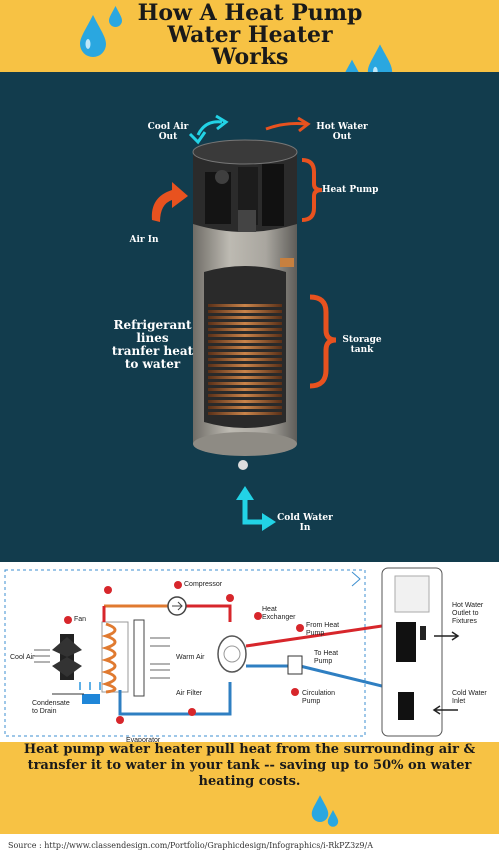 This screenshot has height=864, width=499. Describe the element at coordinates (109, 658) in the screenshot. I see `evaporator-coil` at that location.